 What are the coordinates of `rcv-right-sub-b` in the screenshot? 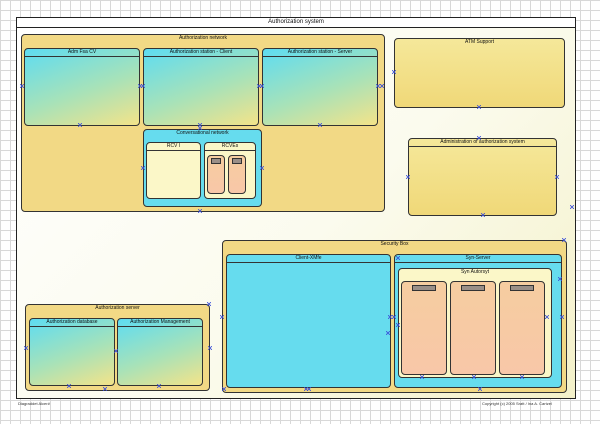 It's located at (237, 174).